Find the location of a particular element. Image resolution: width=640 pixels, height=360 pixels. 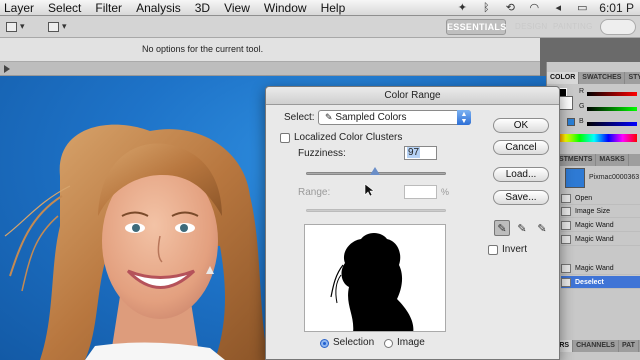

history-state-label: Deselect is located at coordinates (589, 282).